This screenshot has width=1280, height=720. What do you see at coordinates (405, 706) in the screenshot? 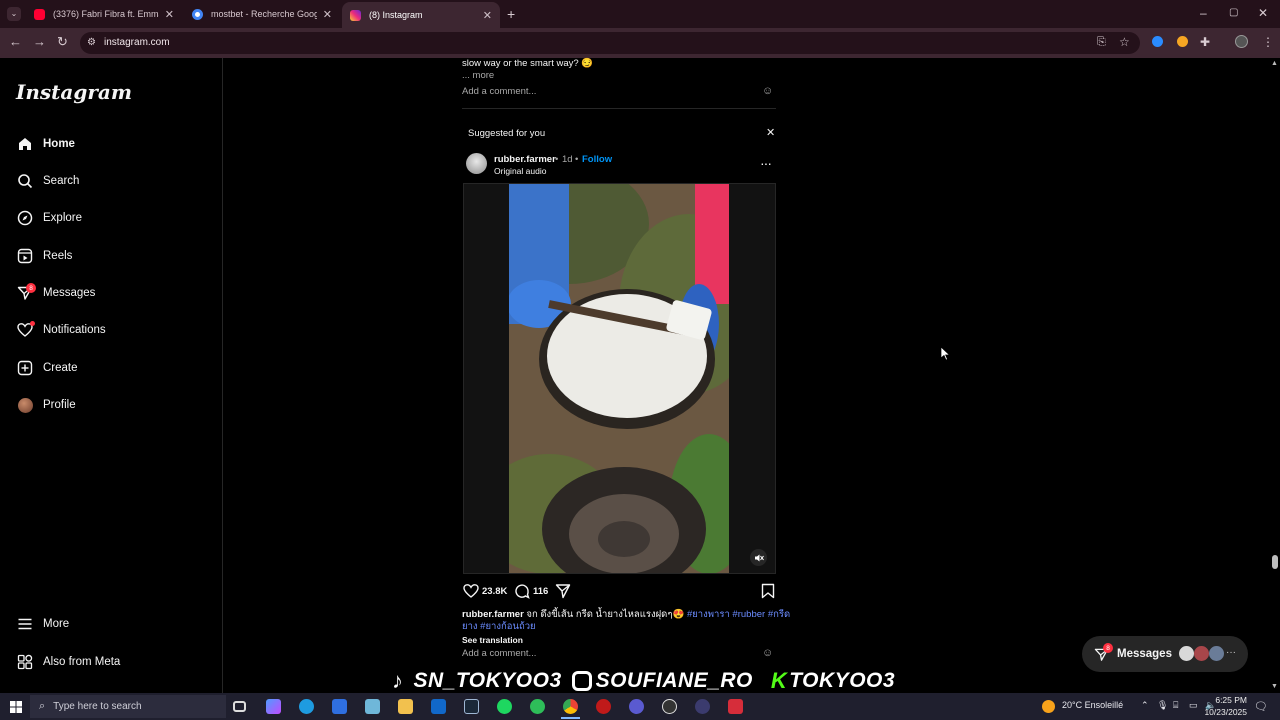
I see `file-explorer-icon` at bounding box center [405, 706].